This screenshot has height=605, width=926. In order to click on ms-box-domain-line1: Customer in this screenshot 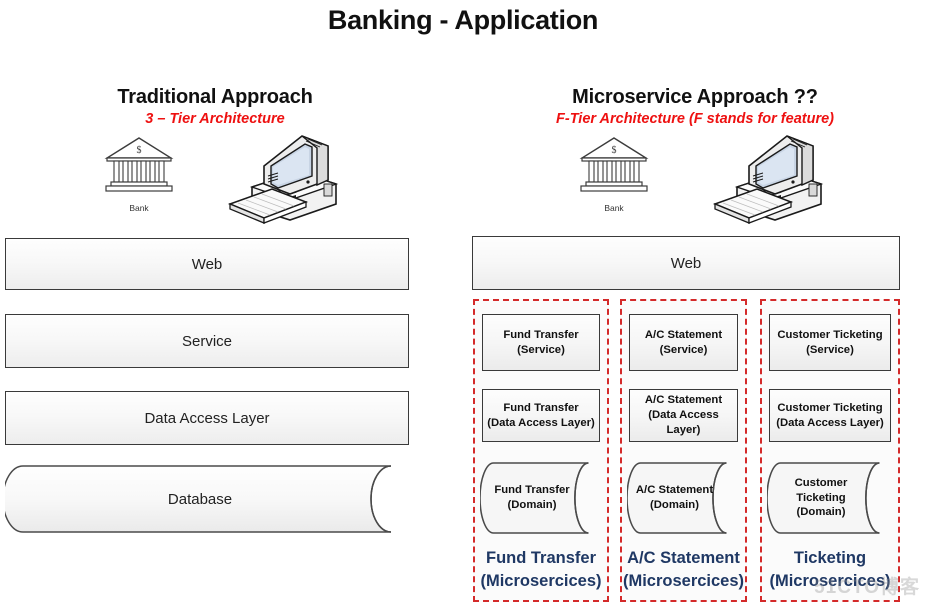, I will do `click(821, 482)`.